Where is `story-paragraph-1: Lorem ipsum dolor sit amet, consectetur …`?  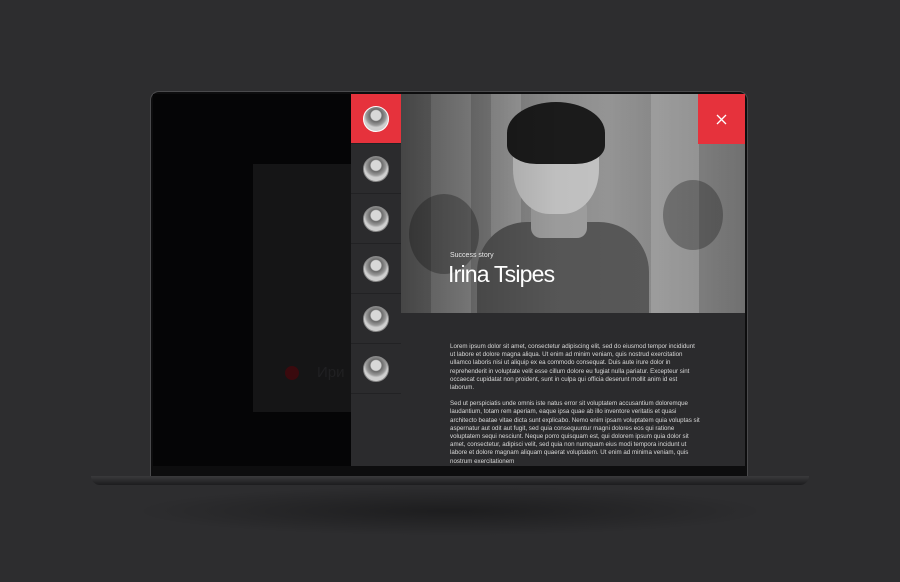
story-paragraph-1: Lorem ipsum dolor sit amet, consectetur … is located at coordinates (572, 367).